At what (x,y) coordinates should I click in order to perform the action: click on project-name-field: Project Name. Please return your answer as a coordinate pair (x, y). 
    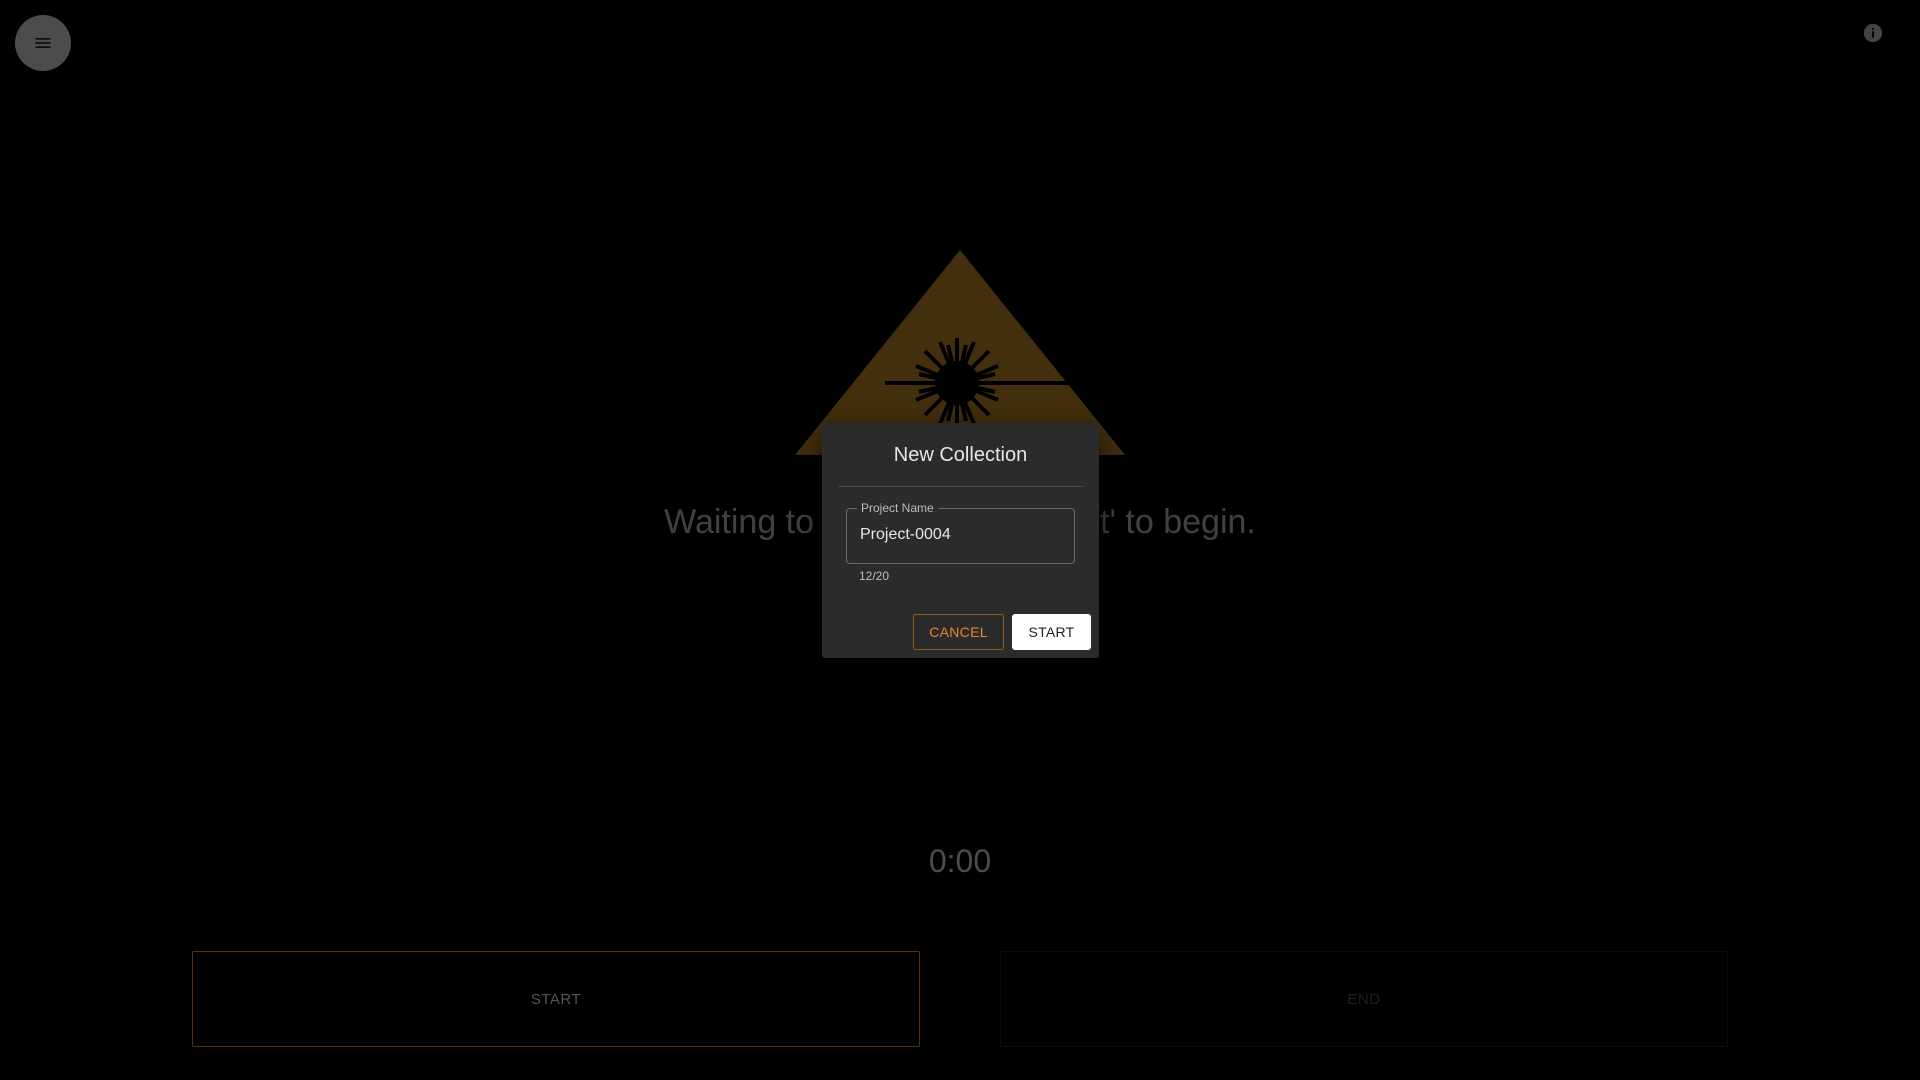
    Looking at the image, I should click on (960, 532).